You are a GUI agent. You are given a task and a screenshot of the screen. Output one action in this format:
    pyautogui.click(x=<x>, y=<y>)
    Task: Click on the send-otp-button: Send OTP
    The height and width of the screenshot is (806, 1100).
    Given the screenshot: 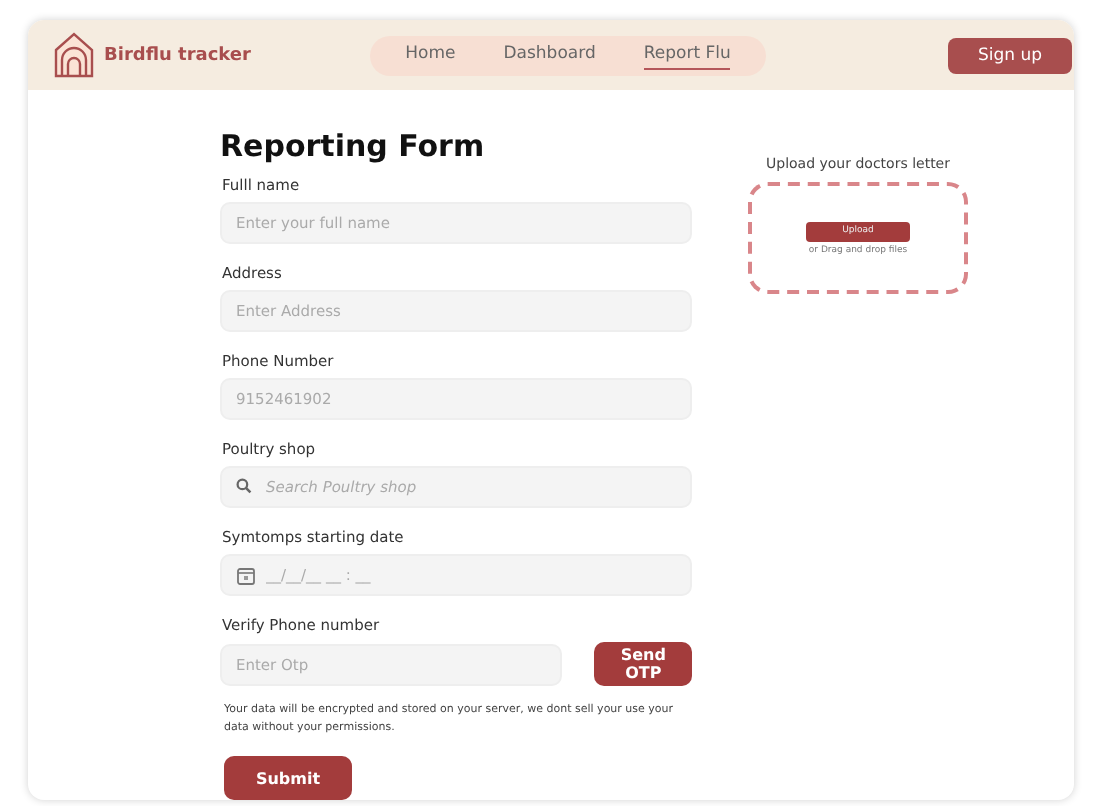 What is the action you would take?
    pyautogui.click(x=643, y=664)
    